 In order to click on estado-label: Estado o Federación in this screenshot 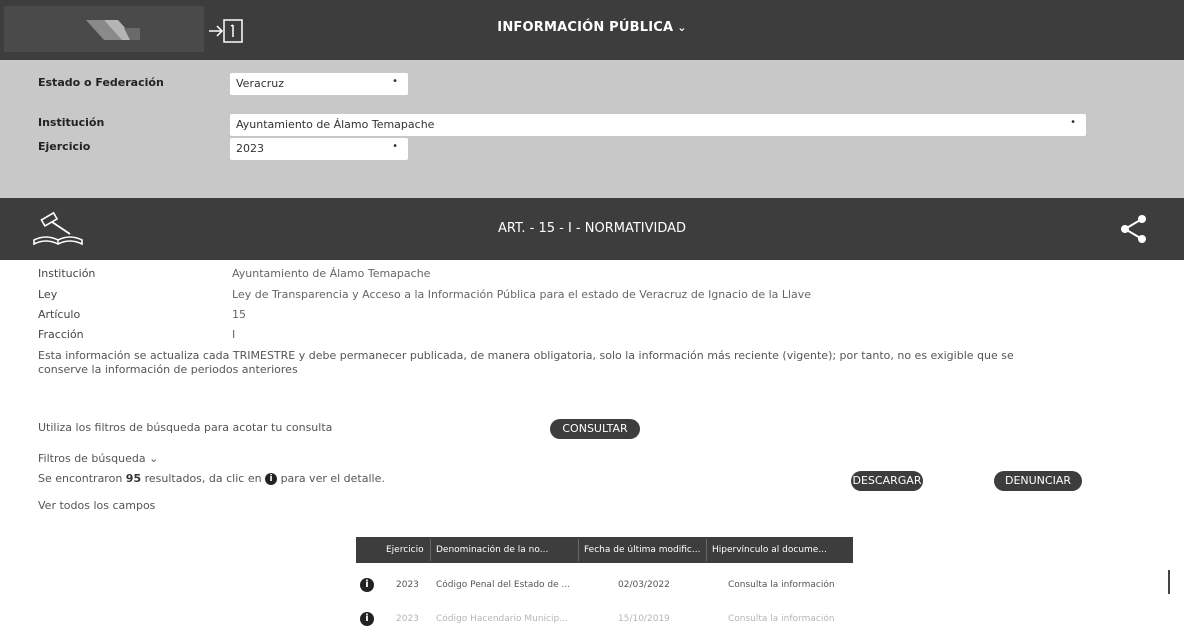, I will do `click(101, 82)`.